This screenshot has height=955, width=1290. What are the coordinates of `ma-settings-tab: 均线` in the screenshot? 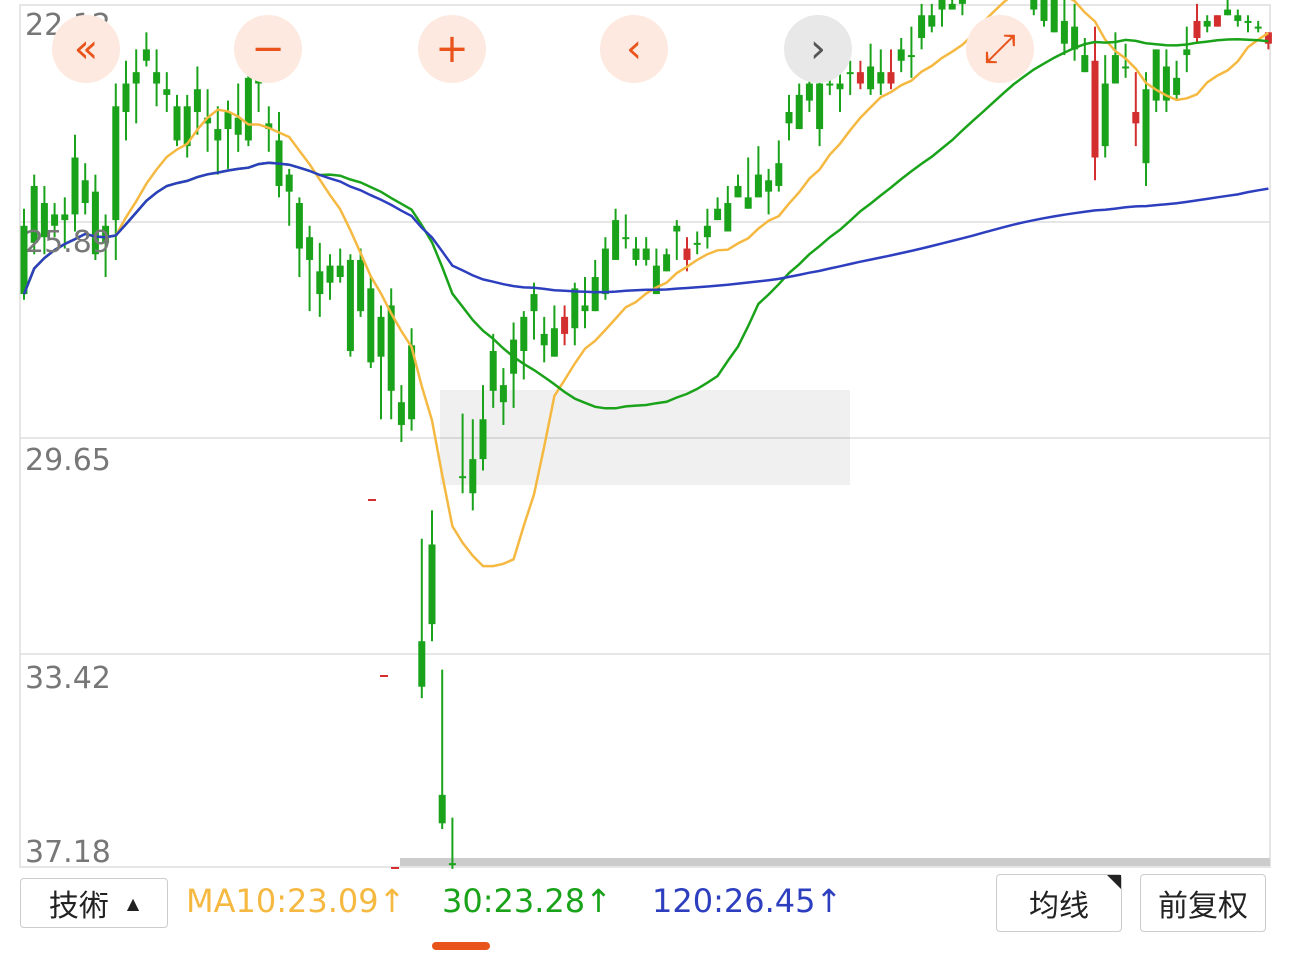 It's located at (1059, 903).